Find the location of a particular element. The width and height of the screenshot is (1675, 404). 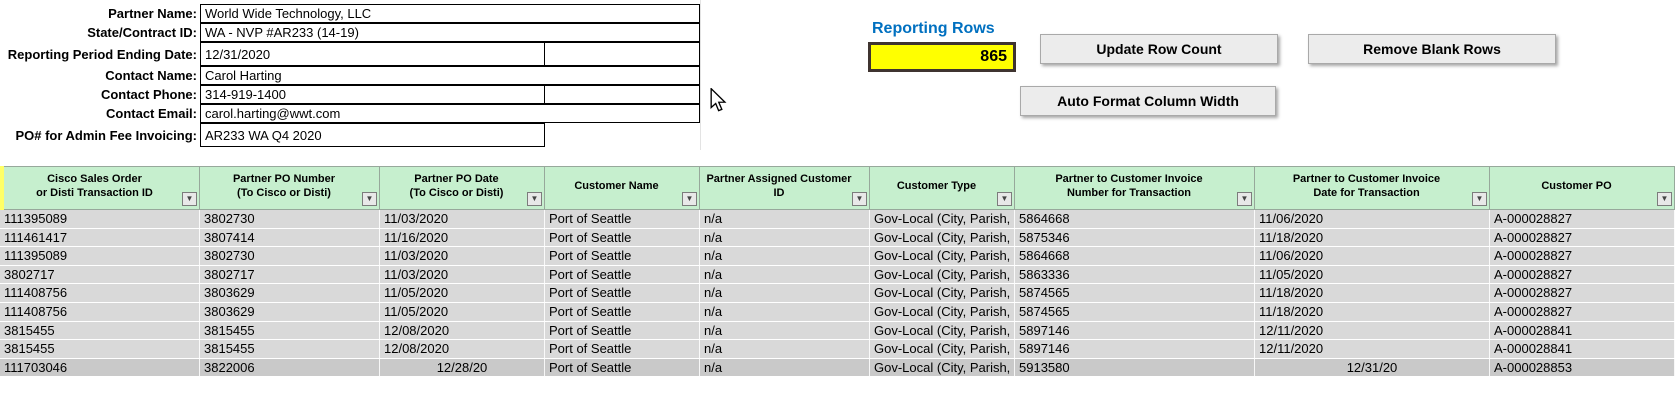

table-cell: 5875346 is located at coordinates (1135, 237).